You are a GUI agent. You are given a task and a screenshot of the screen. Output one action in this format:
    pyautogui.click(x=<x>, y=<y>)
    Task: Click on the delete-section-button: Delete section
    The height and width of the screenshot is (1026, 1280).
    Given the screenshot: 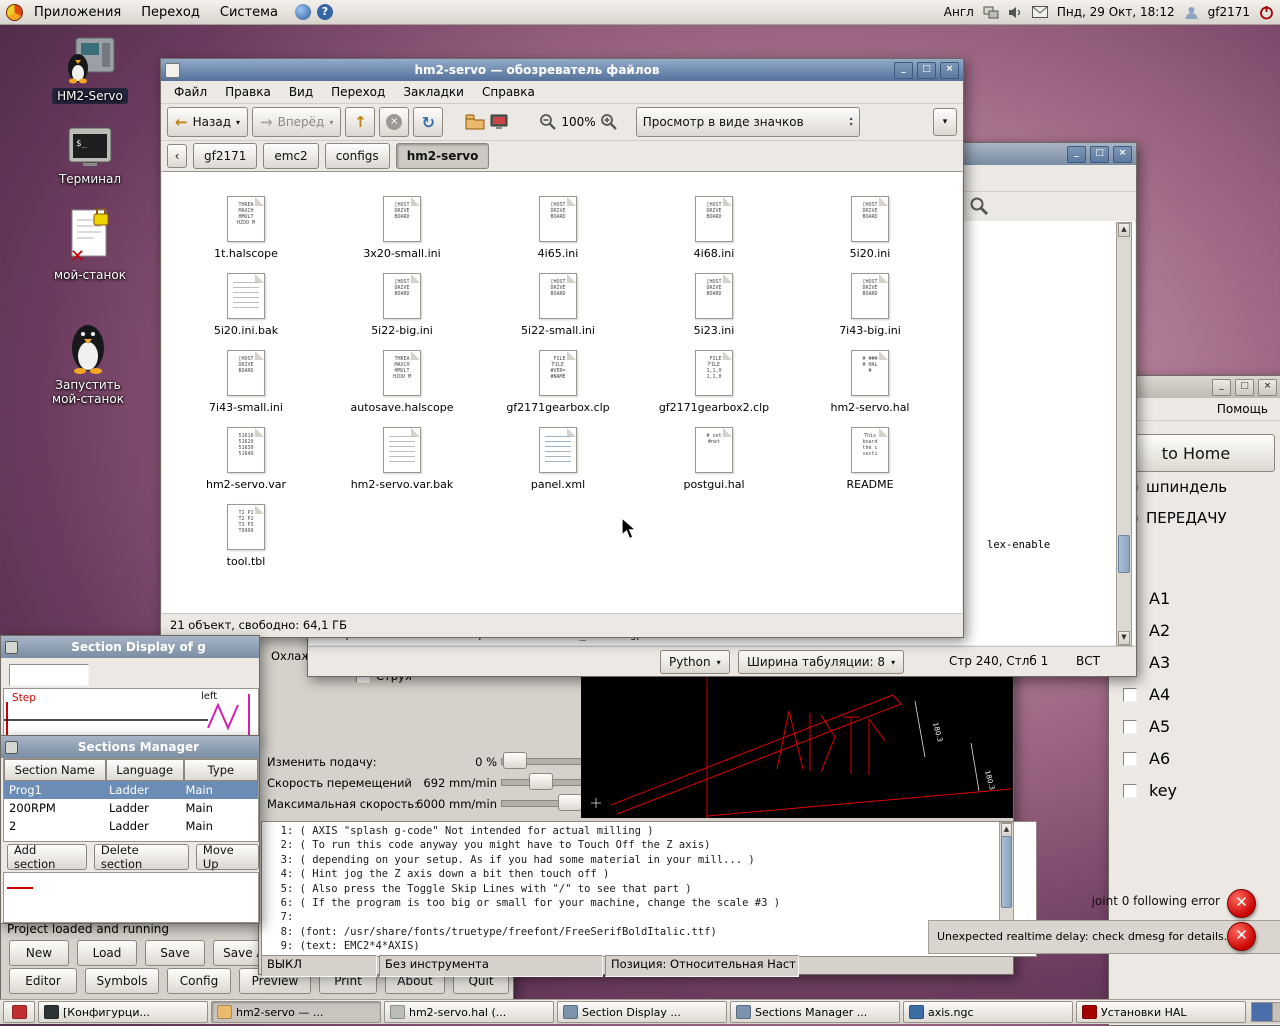 What is the action you would take?
    pyautogui.click(x=141, y=857)
    